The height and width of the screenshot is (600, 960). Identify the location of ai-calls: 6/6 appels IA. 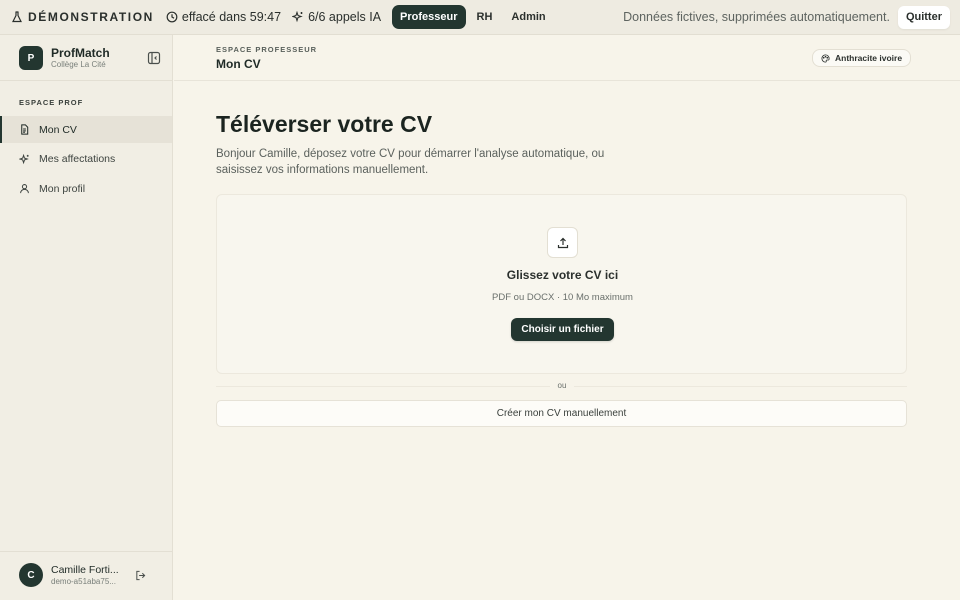
(336, 17).